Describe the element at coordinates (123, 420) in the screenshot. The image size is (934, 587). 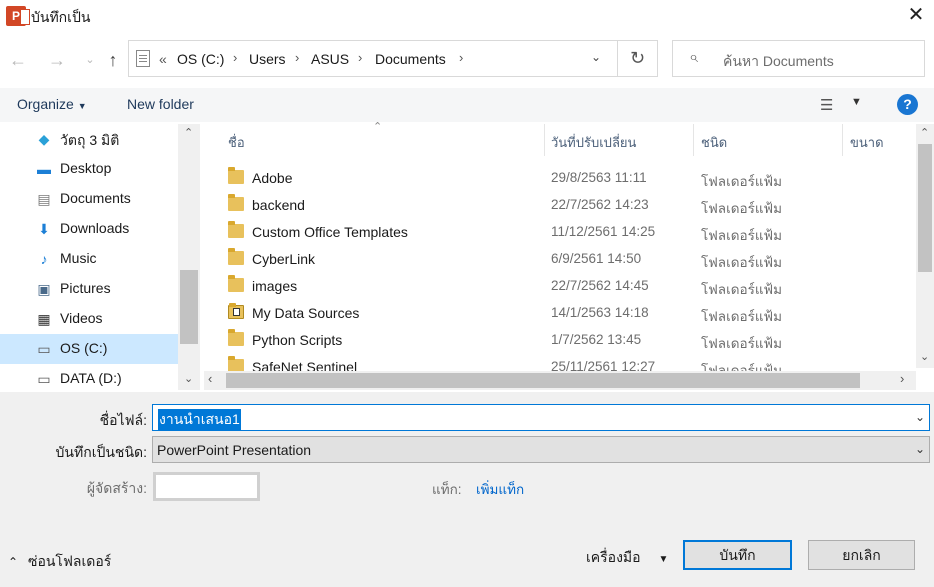
I see `filename-label: ชื่อไฟล์:` at that location.